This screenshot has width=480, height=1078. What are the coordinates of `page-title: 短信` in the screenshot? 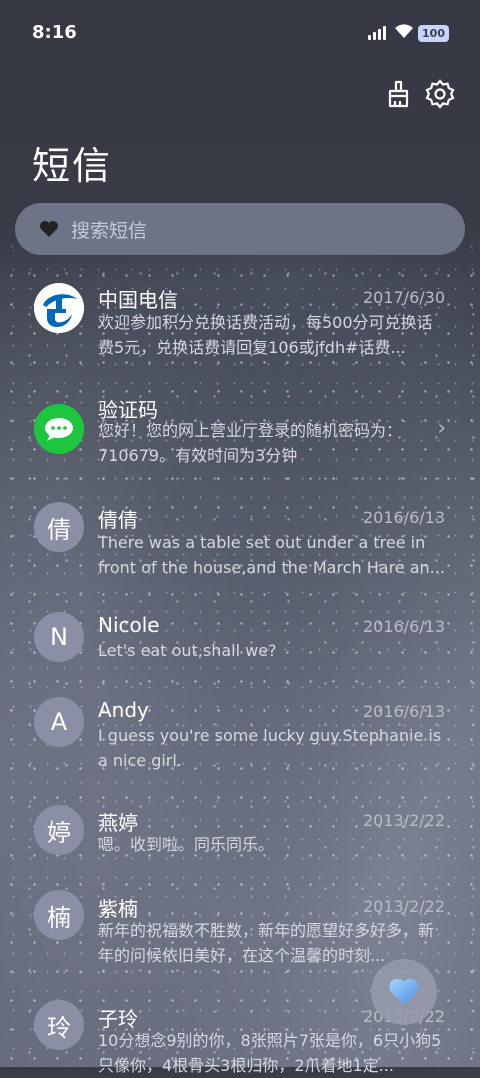 It's located at (72, 166).